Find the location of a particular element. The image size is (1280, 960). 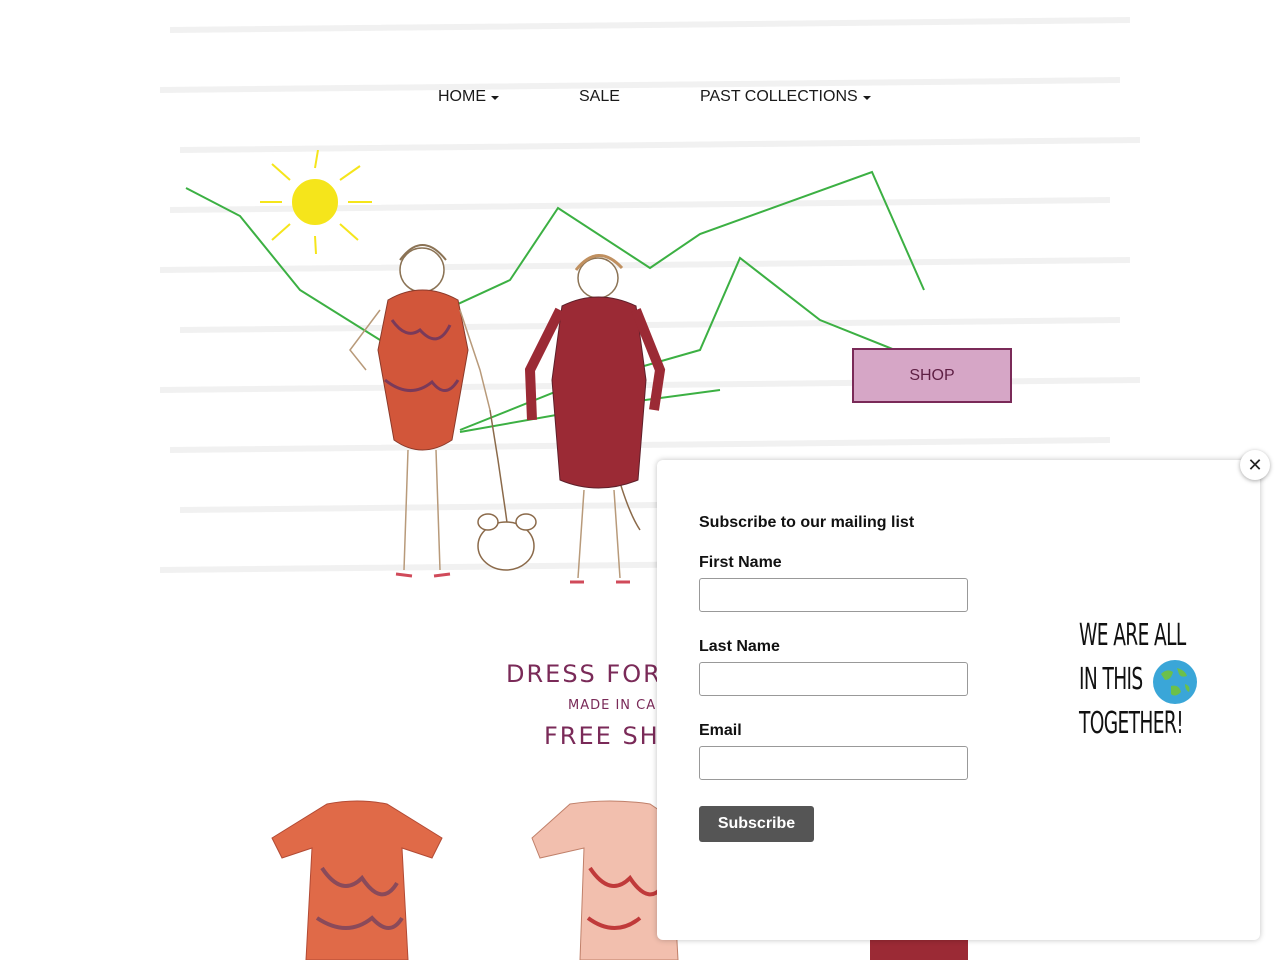

dog is located at coordinates (507, 490).